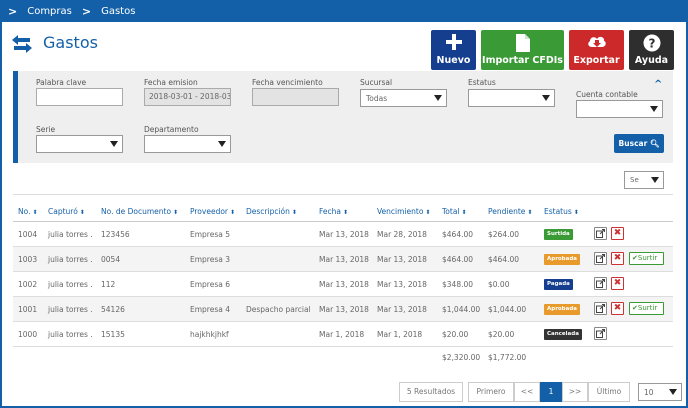 The height and width of the screenshot is (408, 688). I want to click on cell-total: $348.00, so click(458, 284).